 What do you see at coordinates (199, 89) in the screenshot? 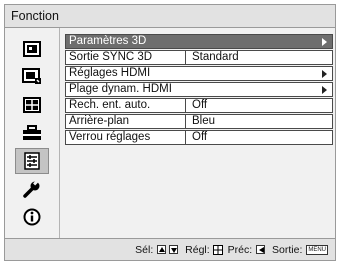
I see `menu-row: Plage dynam. HDMI` at bounding box center [199, 89].